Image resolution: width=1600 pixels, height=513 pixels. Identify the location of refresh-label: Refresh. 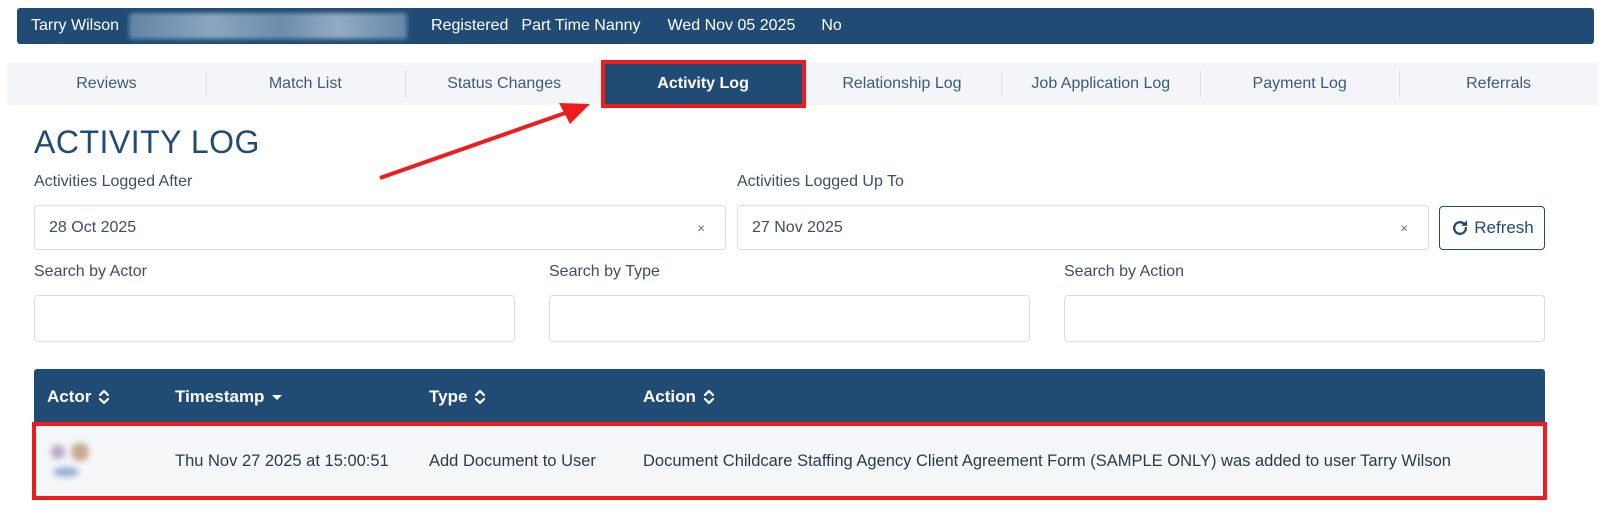
(1504, 227).